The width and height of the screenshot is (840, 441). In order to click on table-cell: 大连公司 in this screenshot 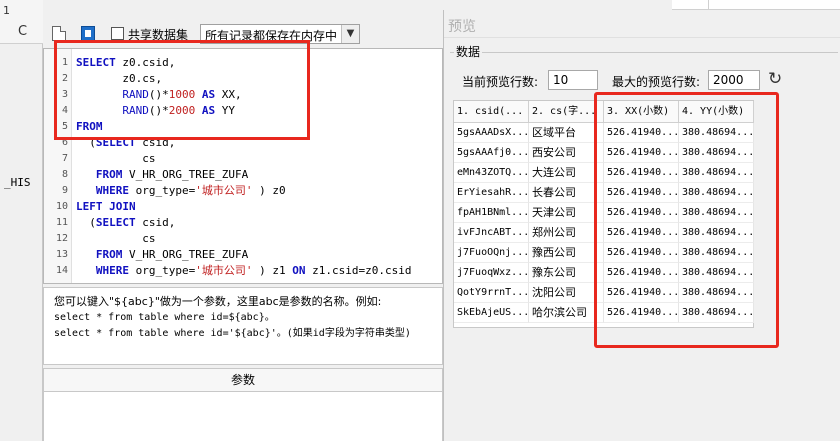, I will do `click(566, 173)`.